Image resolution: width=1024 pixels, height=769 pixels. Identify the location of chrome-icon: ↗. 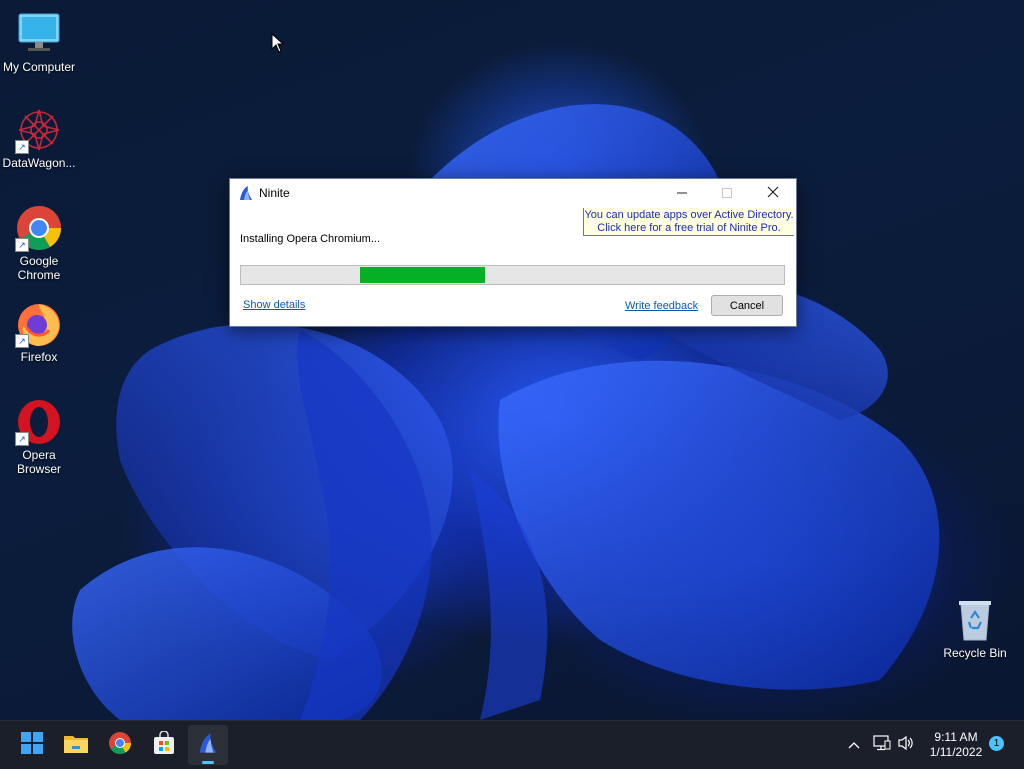
(39, 228).